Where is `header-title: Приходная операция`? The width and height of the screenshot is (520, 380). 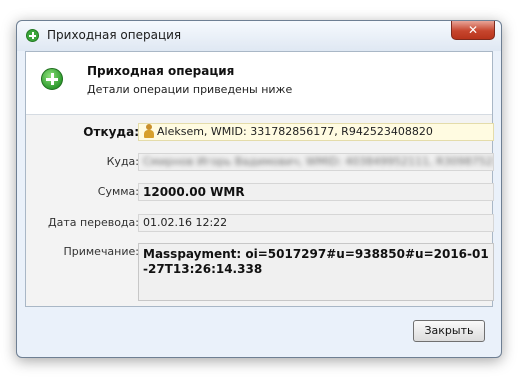 header-title: Приходная операция is located at coordinates (161, 71).